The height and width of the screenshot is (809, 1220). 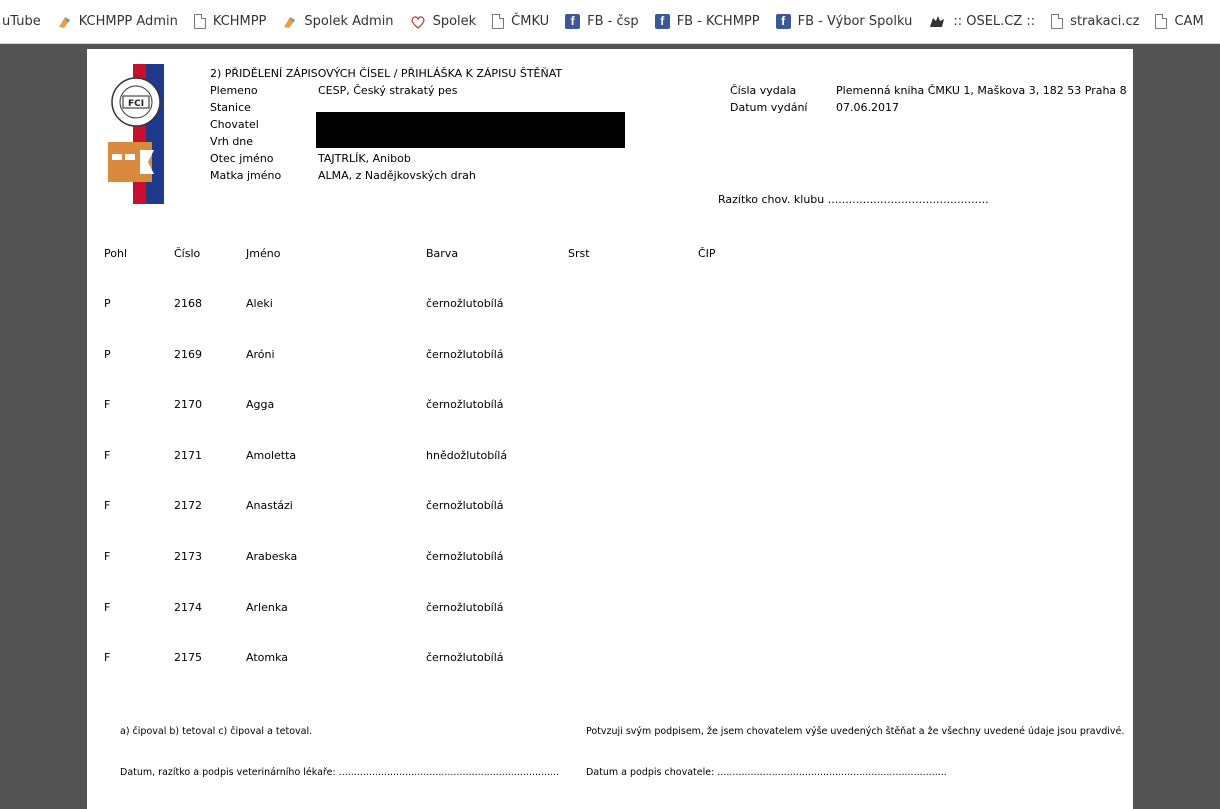 What do you see at coordinates (397, 175) in the screenshot?
I see `info-value: ALMA, z Nadějkovských drah` at bounding box center [397, 175].